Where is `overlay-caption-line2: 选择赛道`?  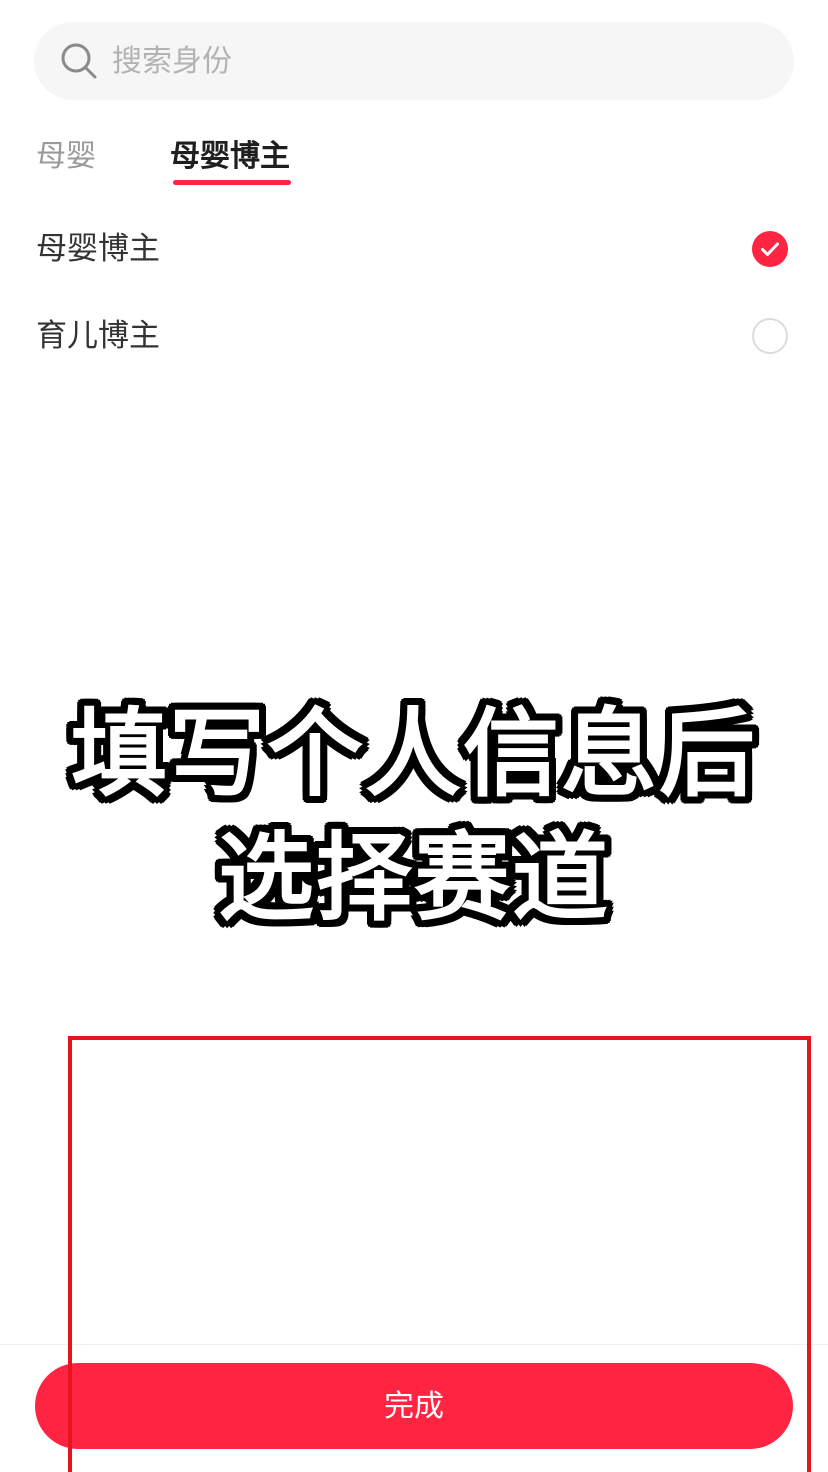 overlay-caption-line2: 选择赛道 is located at coordinates (414, 878).